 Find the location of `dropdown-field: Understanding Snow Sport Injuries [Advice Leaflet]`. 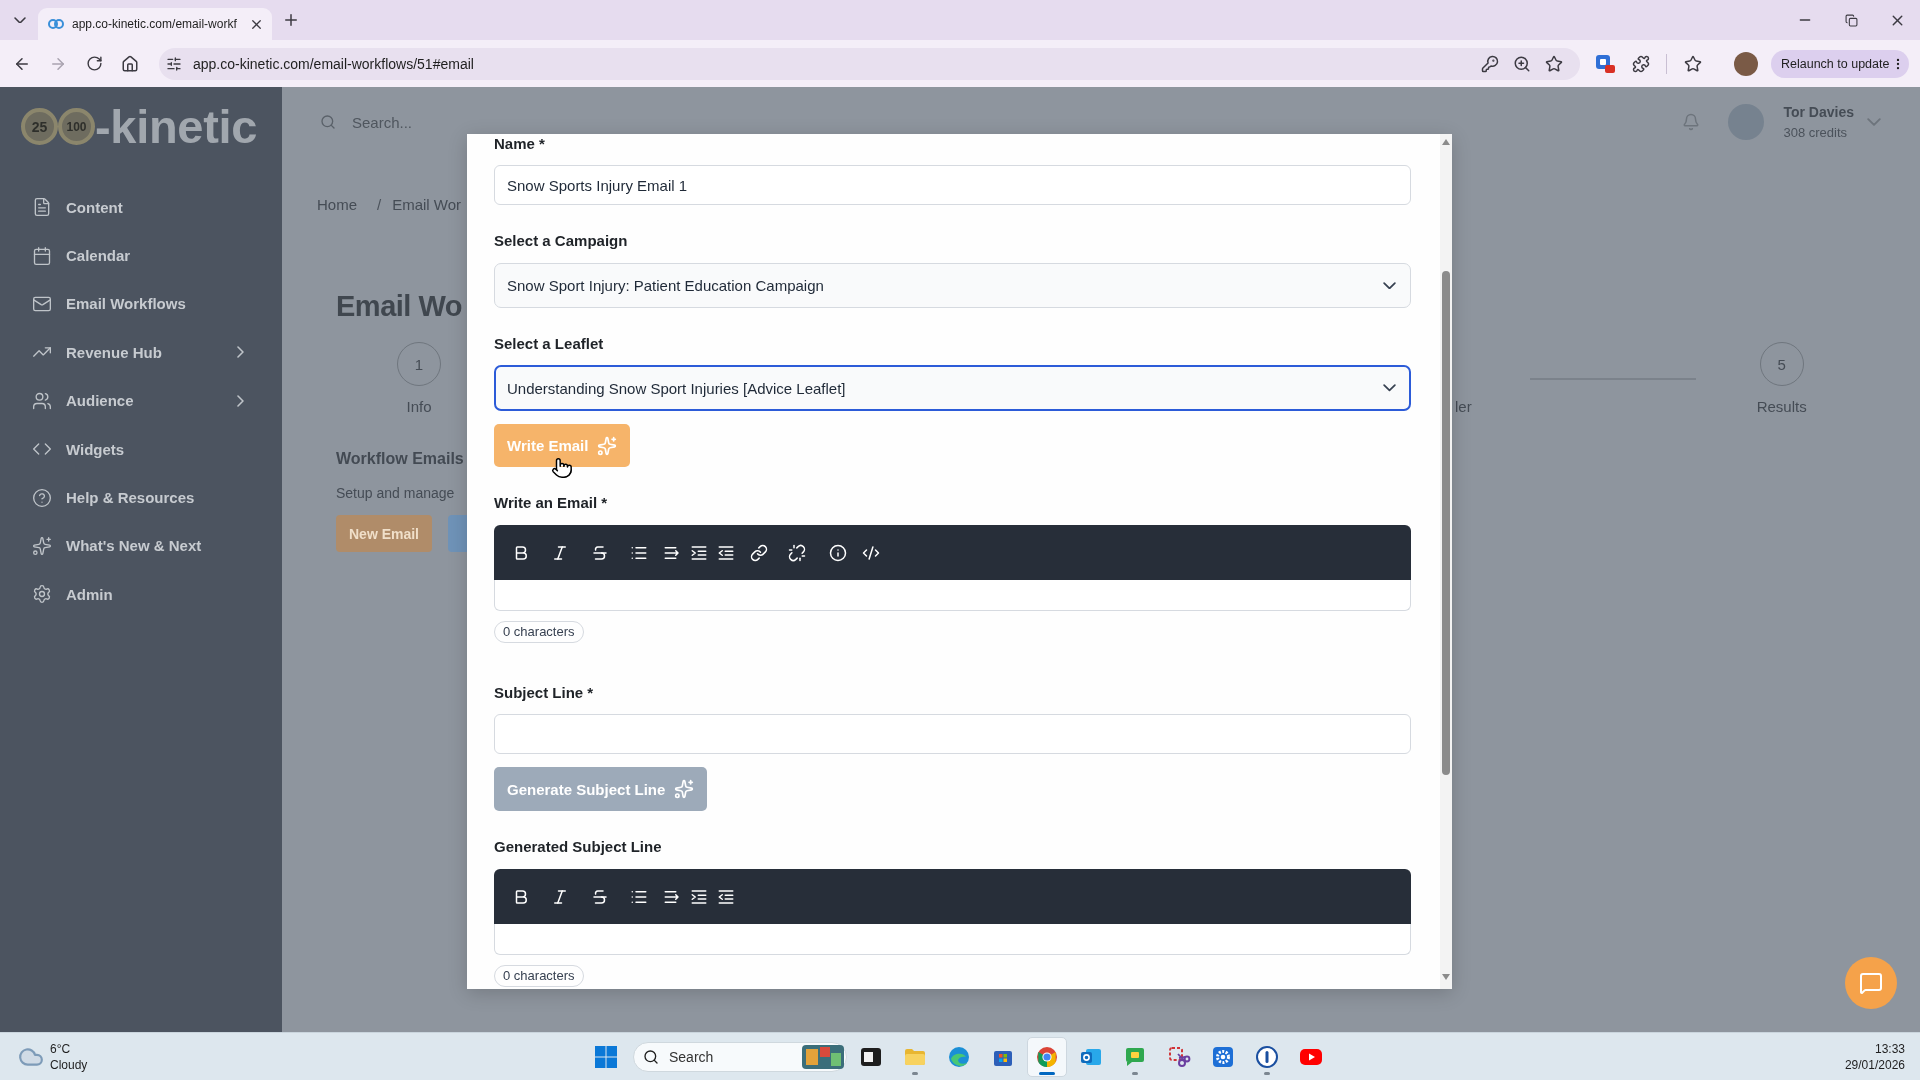

dropdown-field: Understanding Snow Sport Injuries [Advice Leaflet] is located at coordinates (952, 388).